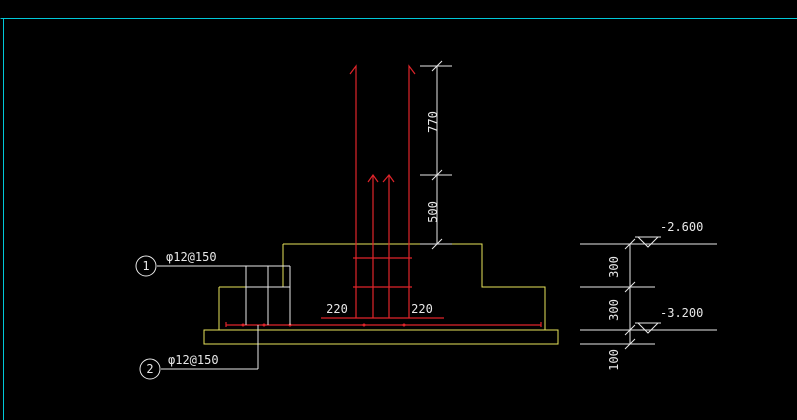 This screenshot has width=797, height=420. Describe the element at coordinates (681, 227) in the screenshot. I see `level-top-label: -2.600` at that location.